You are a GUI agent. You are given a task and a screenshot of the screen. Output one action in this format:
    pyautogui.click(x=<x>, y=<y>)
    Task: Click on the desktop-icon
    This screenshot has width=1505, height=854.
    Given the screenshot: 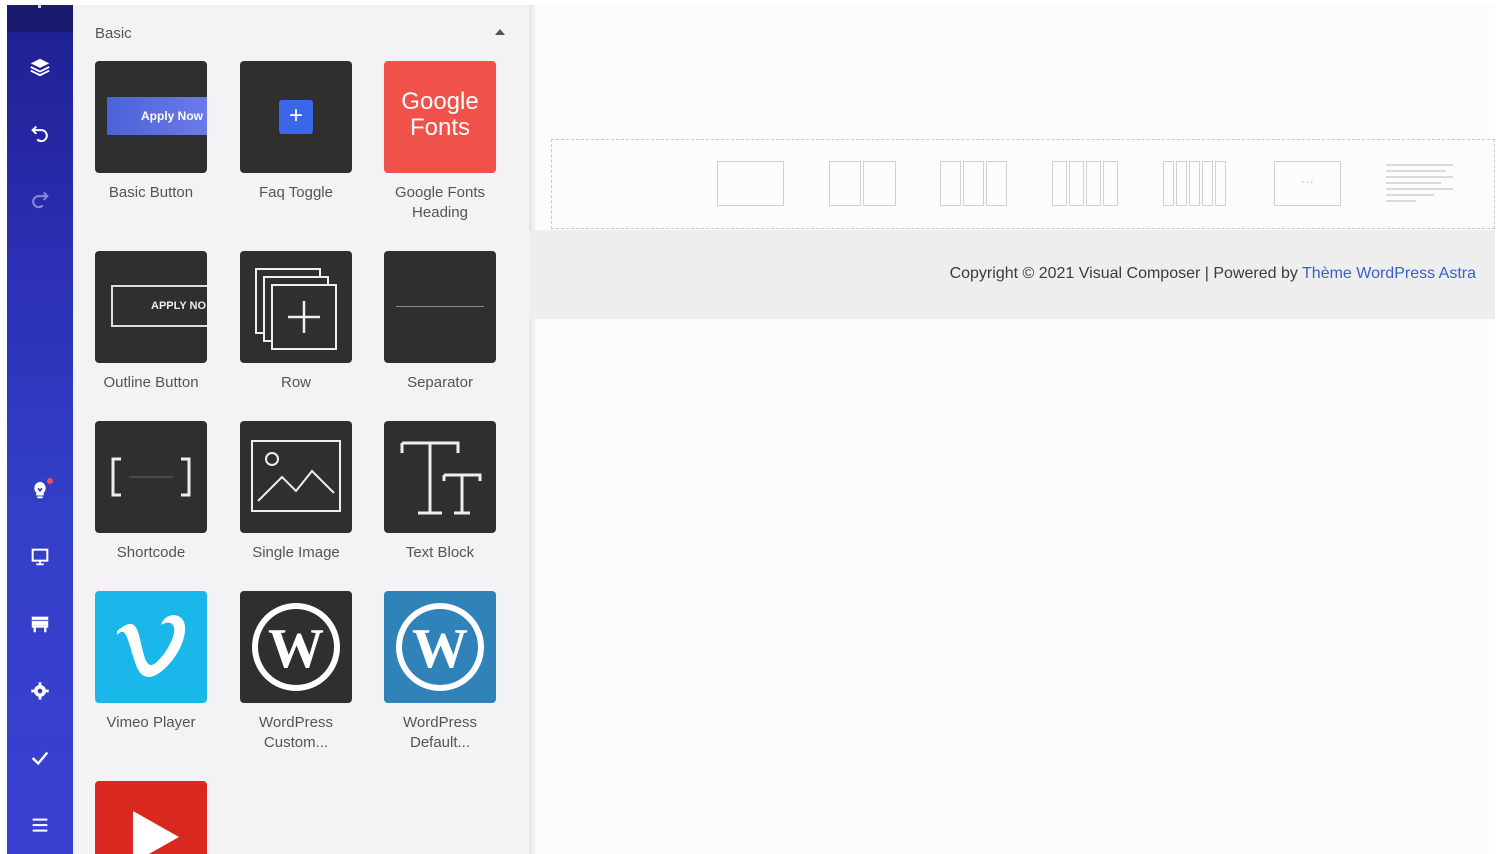 What is the action you would take?
    pyautogui.click(x=40, y=557)
    